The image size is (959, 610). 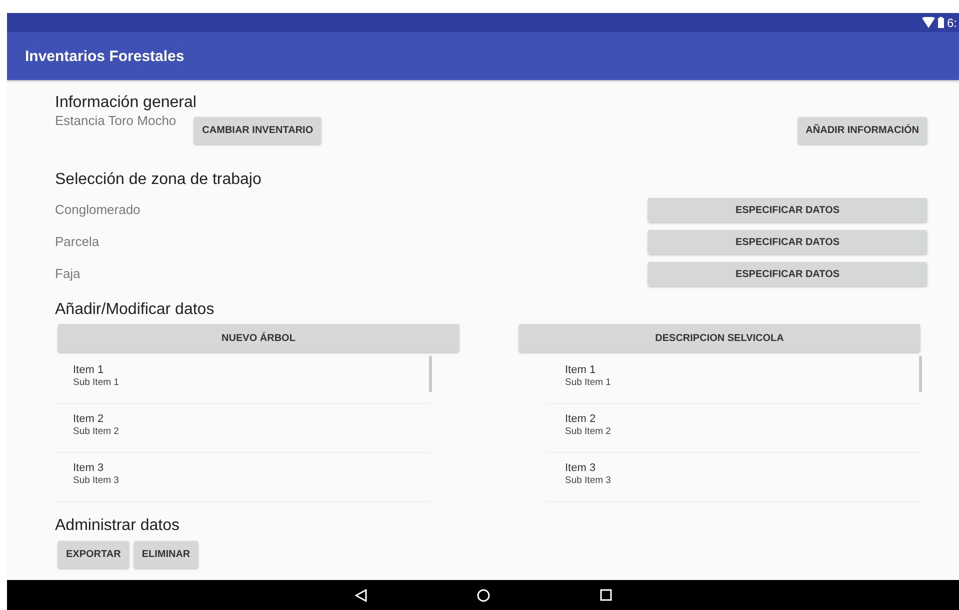 I want to click on section-heading: Selección de zona de trabajo, so click(x=158, y=180).